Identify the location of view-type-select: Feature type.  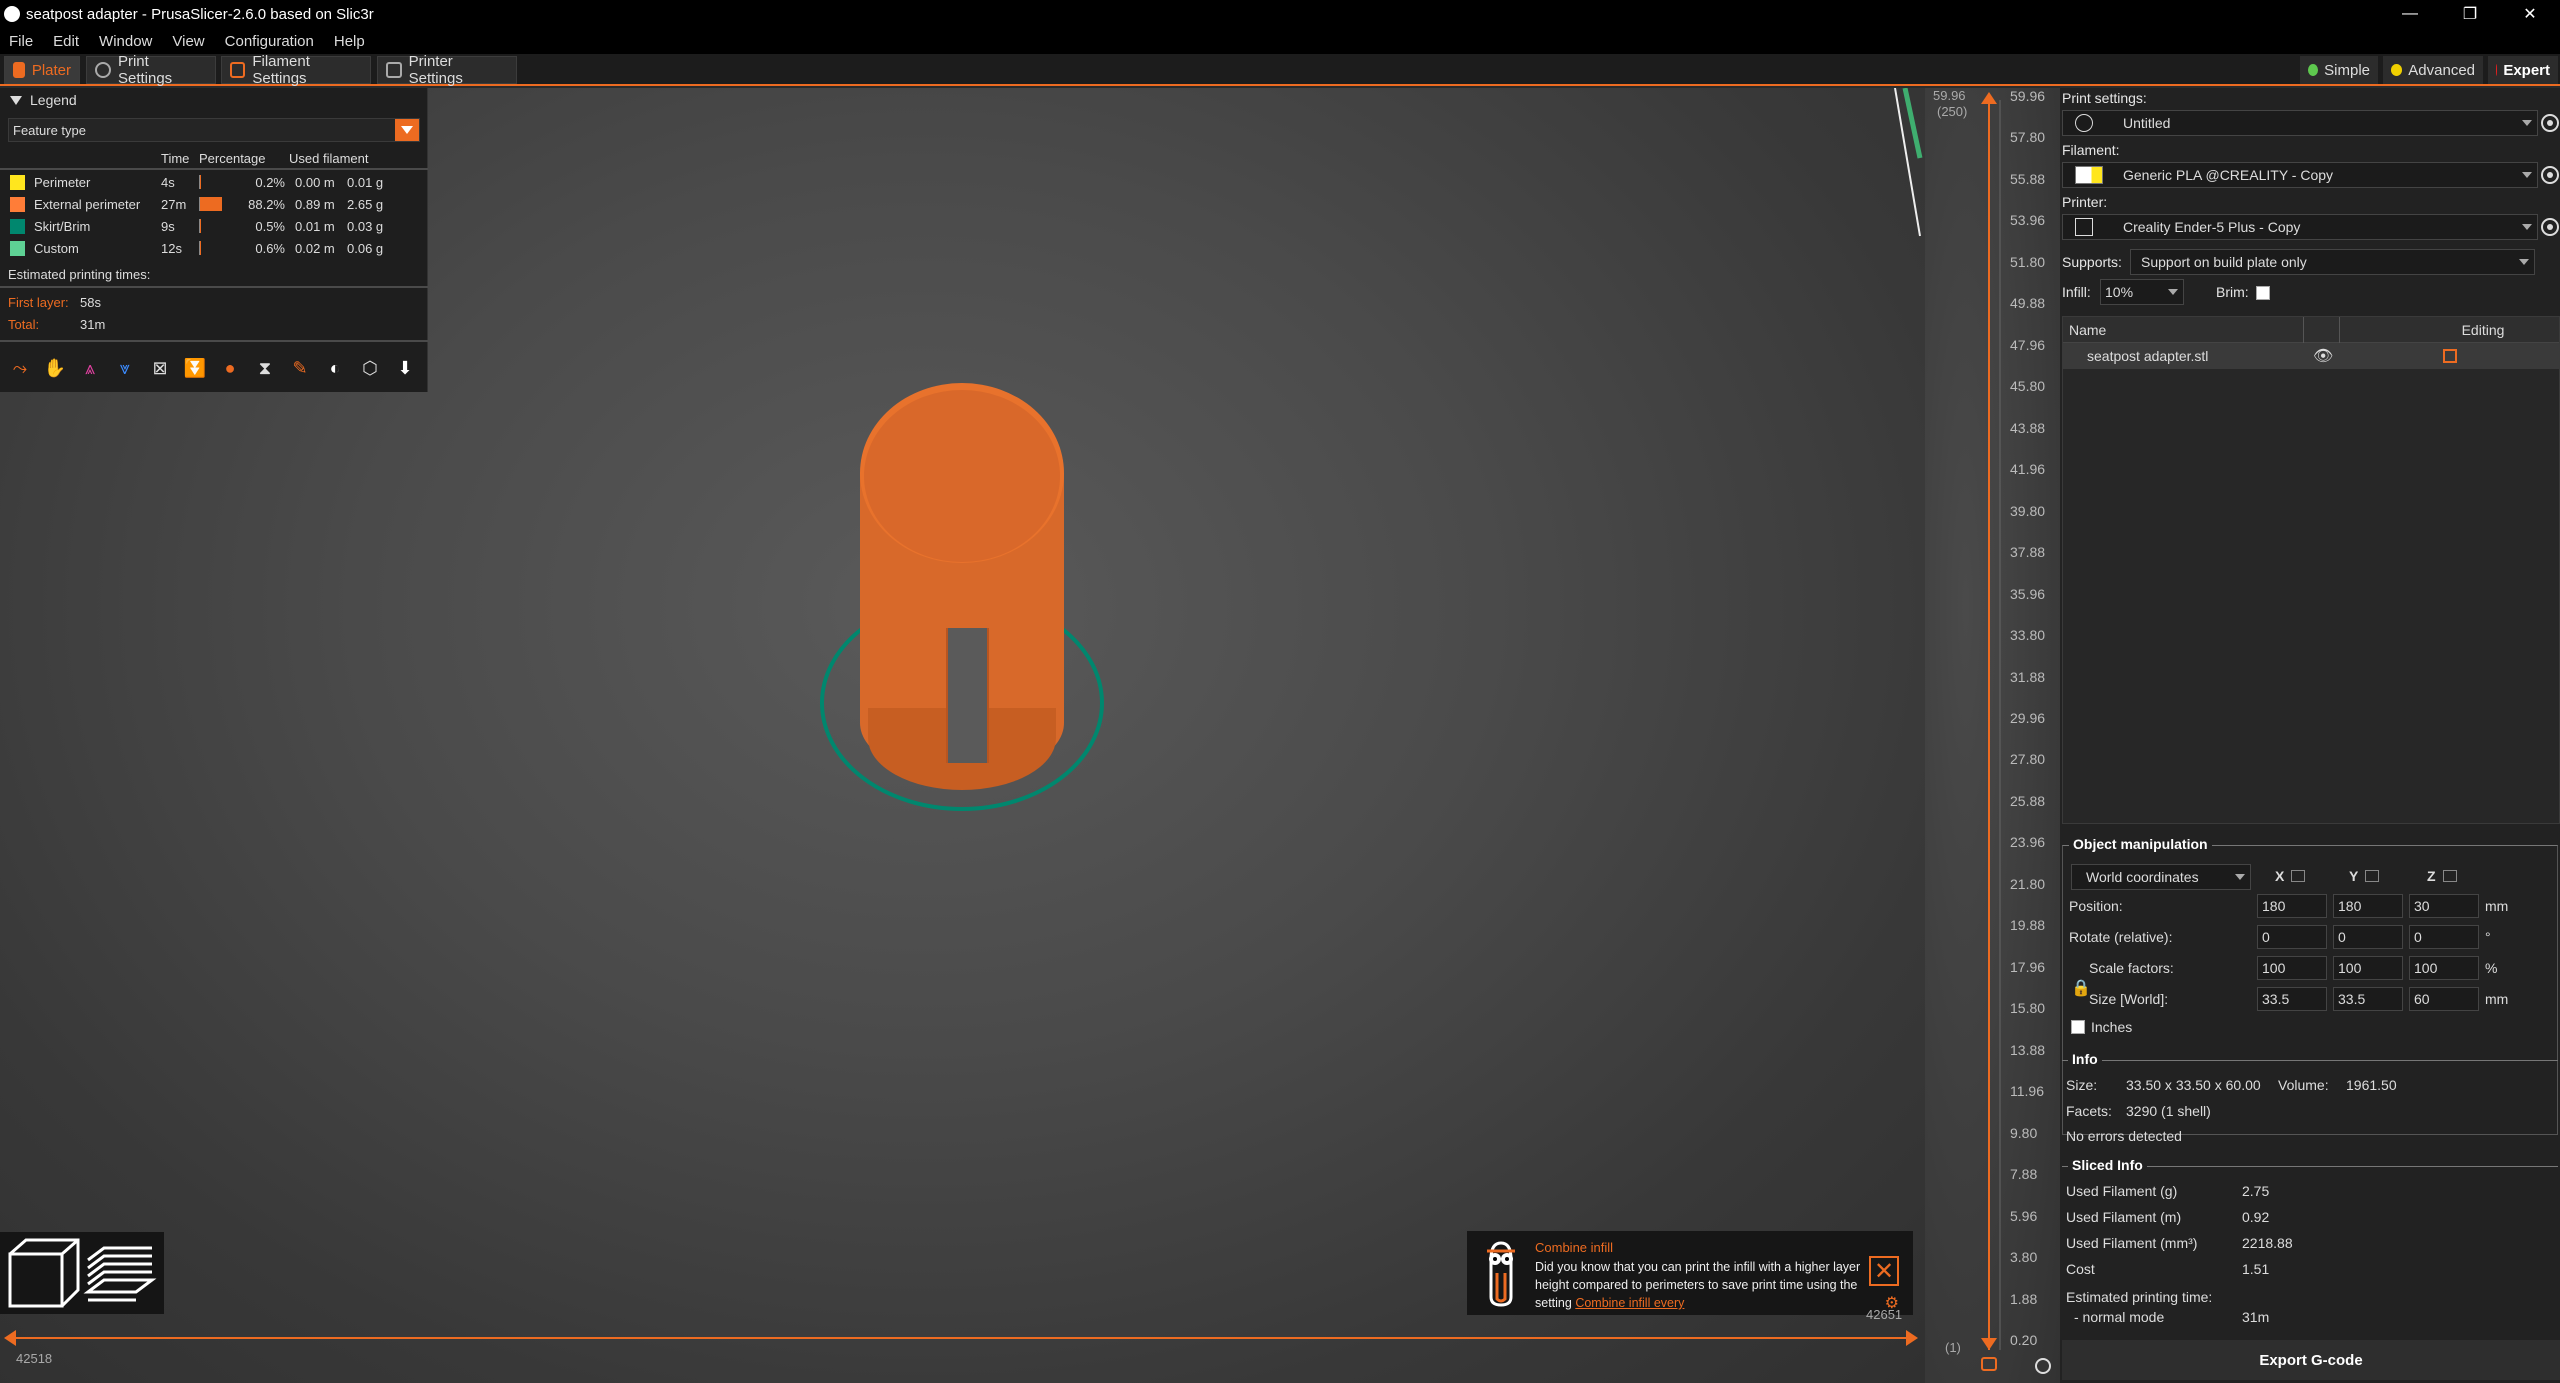
(214, 130).